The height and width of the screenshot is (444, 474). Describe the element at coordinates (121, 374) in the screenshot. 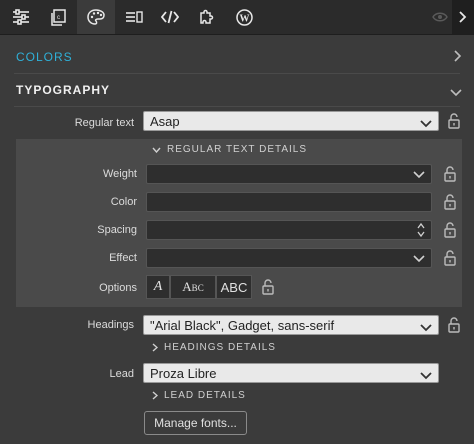

I see `lead-label: Lead` at that location.